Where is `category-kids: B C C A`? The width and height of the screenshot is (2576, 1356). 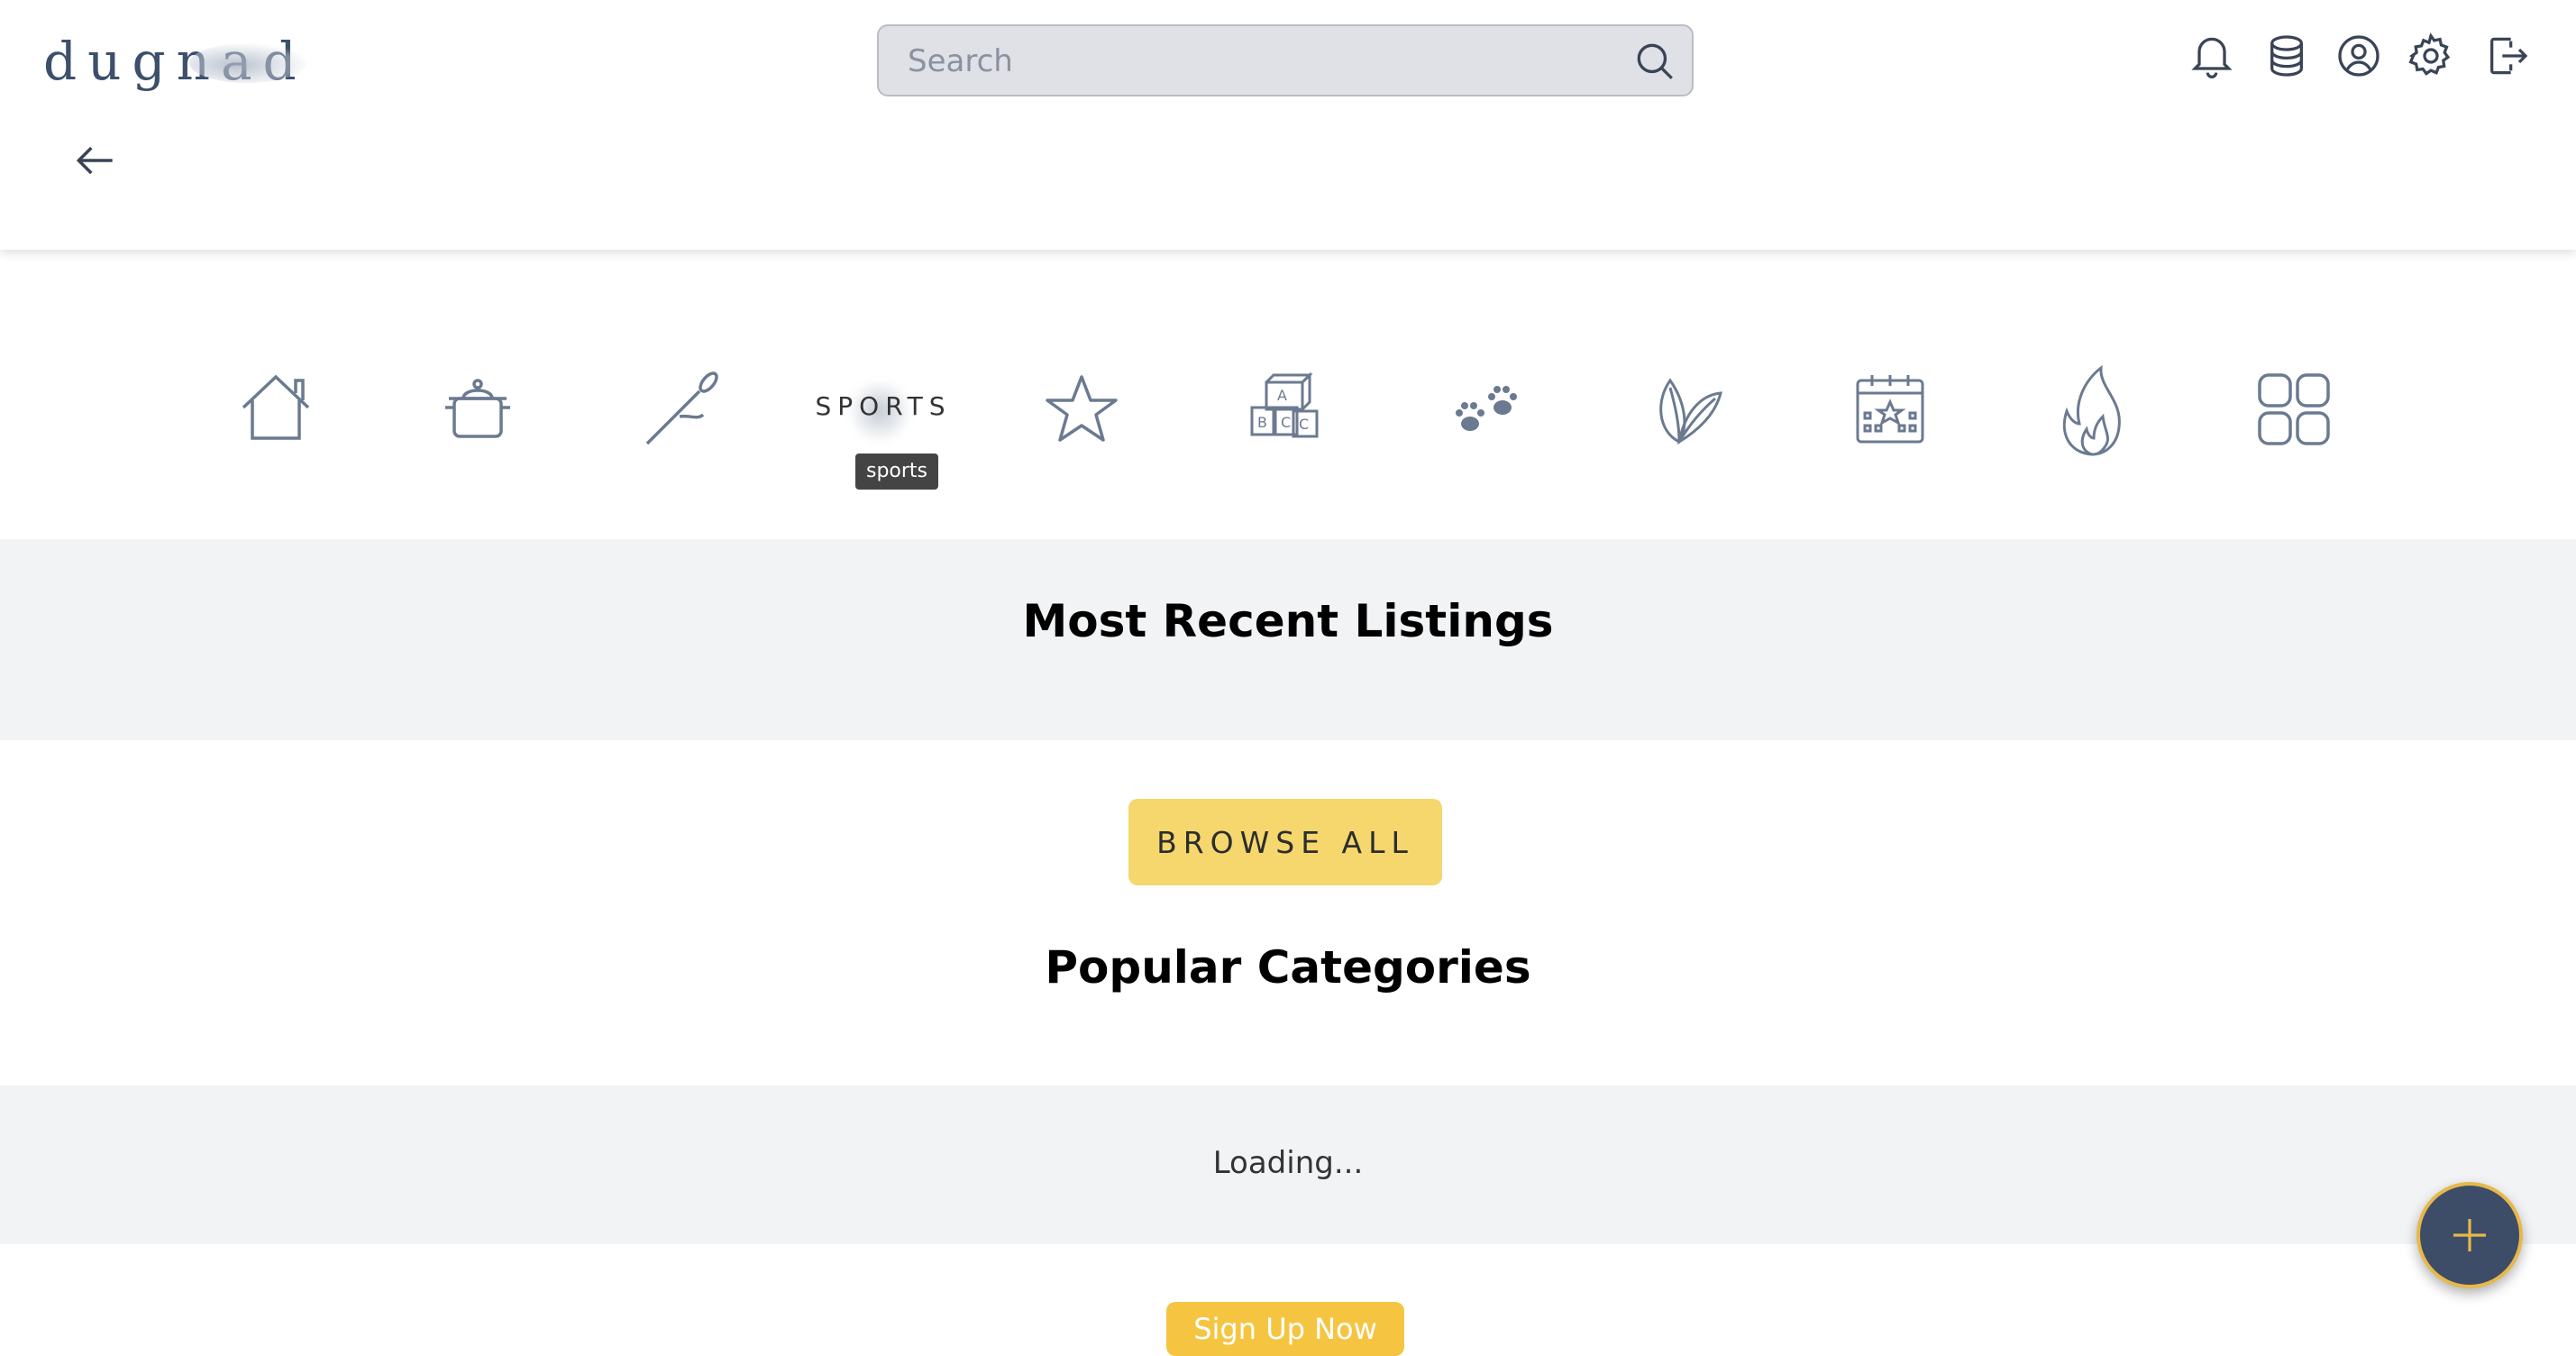 category-kids: B C C A is located at coordinates (1284, 409).